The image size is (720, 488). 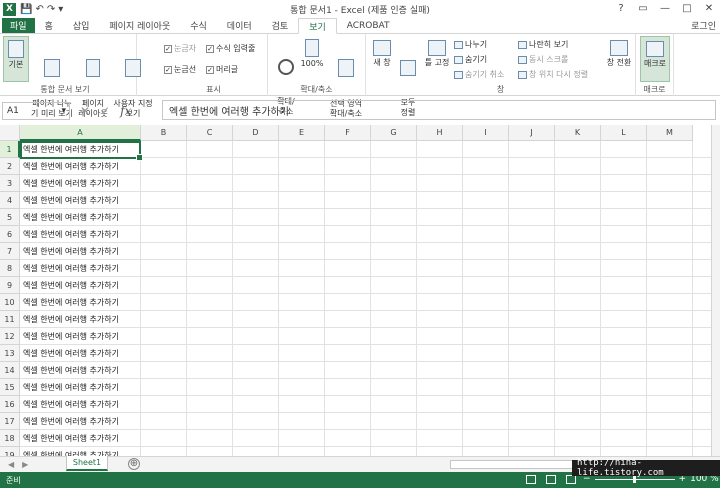 What do you see at coordinates (715, 290) in the screenshot?
I see `vertical-scrollbar` at bounding box center [715, 290].